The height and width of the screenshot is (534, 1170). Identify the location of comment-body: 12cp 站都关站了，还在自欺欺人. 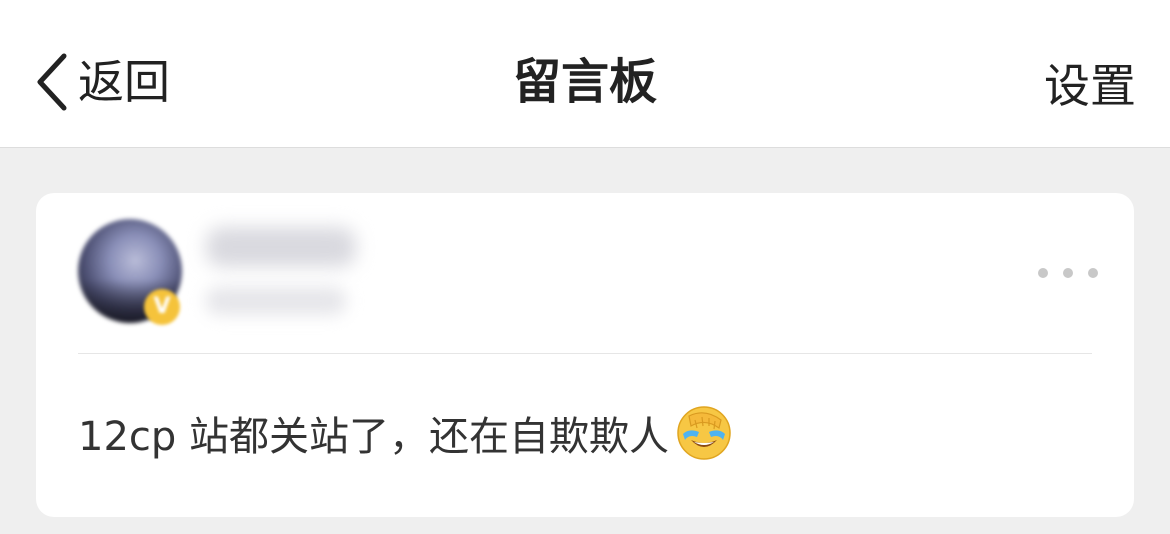
(405, 433).